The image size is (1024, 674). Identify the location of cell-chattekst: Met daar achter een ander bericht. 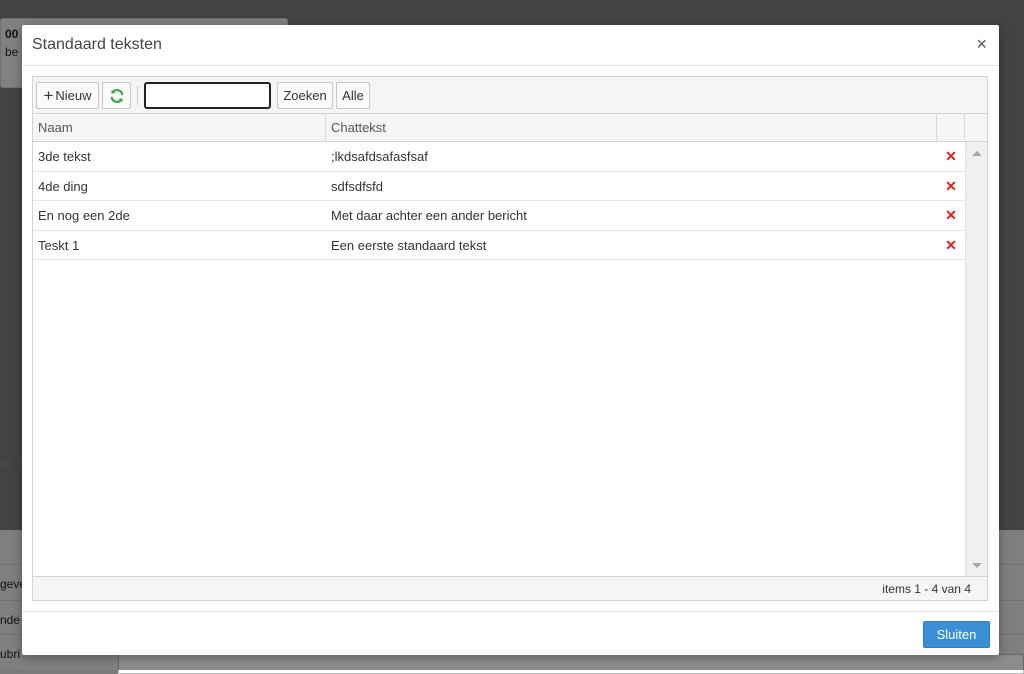
(429, 215).